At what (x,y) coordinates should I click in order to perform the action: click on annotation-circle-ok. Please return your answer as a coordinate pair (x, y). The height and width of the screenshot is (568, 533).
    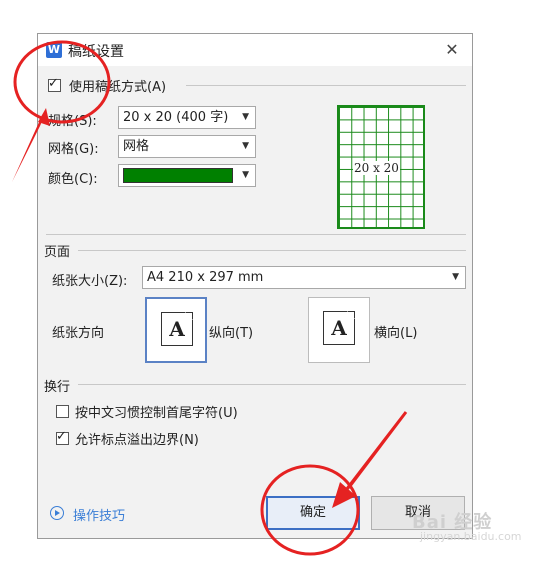
    Looking at the image, I should click on (310, 510).